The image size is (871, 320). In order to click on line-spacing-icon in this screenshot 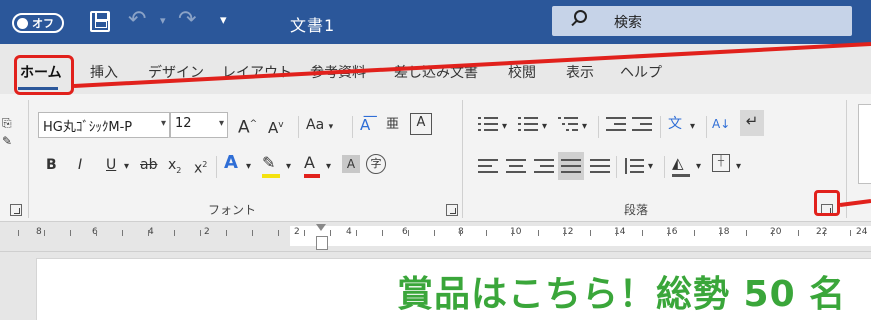, I will do `click(634, 166)`.